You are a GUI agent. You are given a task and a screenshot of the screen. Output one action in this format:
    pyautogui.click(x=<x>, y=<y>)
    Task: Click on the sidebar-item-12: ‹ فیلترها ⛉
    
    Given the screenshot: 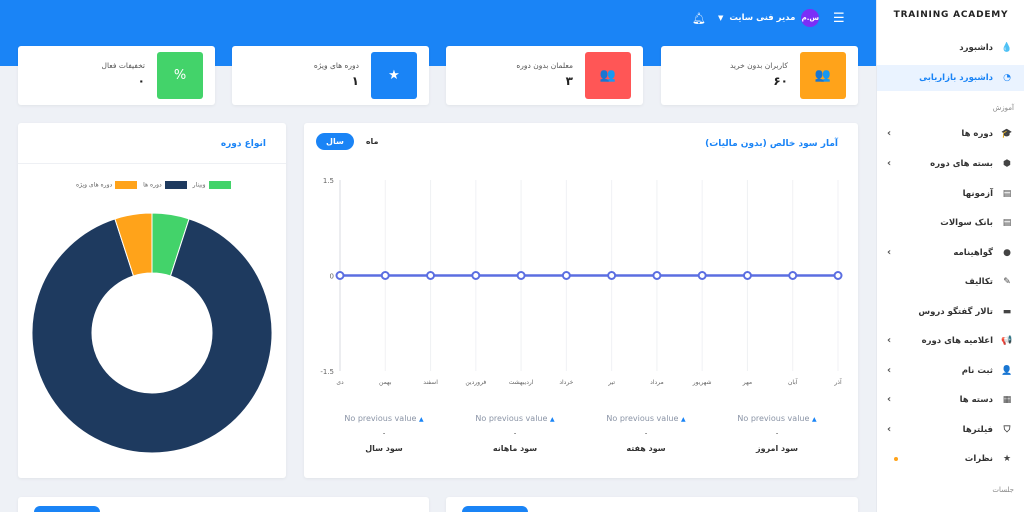 What is the action you would take?
    pyautogui.click(x=950, y=430)
    